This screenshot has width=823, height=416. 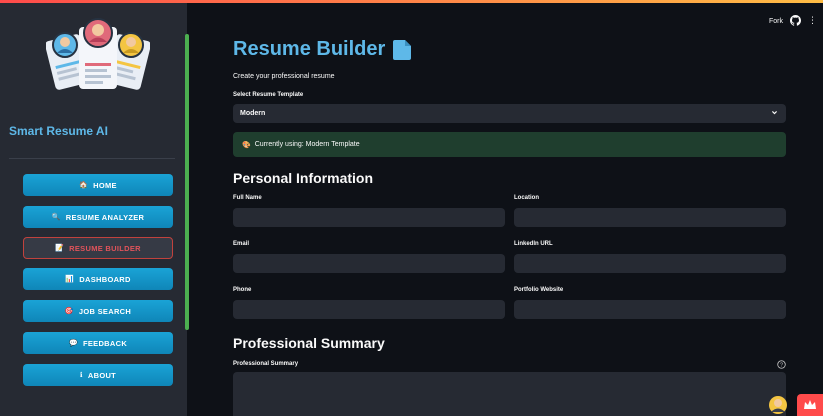 I want to click on email-input, so click(x=369, y=263).